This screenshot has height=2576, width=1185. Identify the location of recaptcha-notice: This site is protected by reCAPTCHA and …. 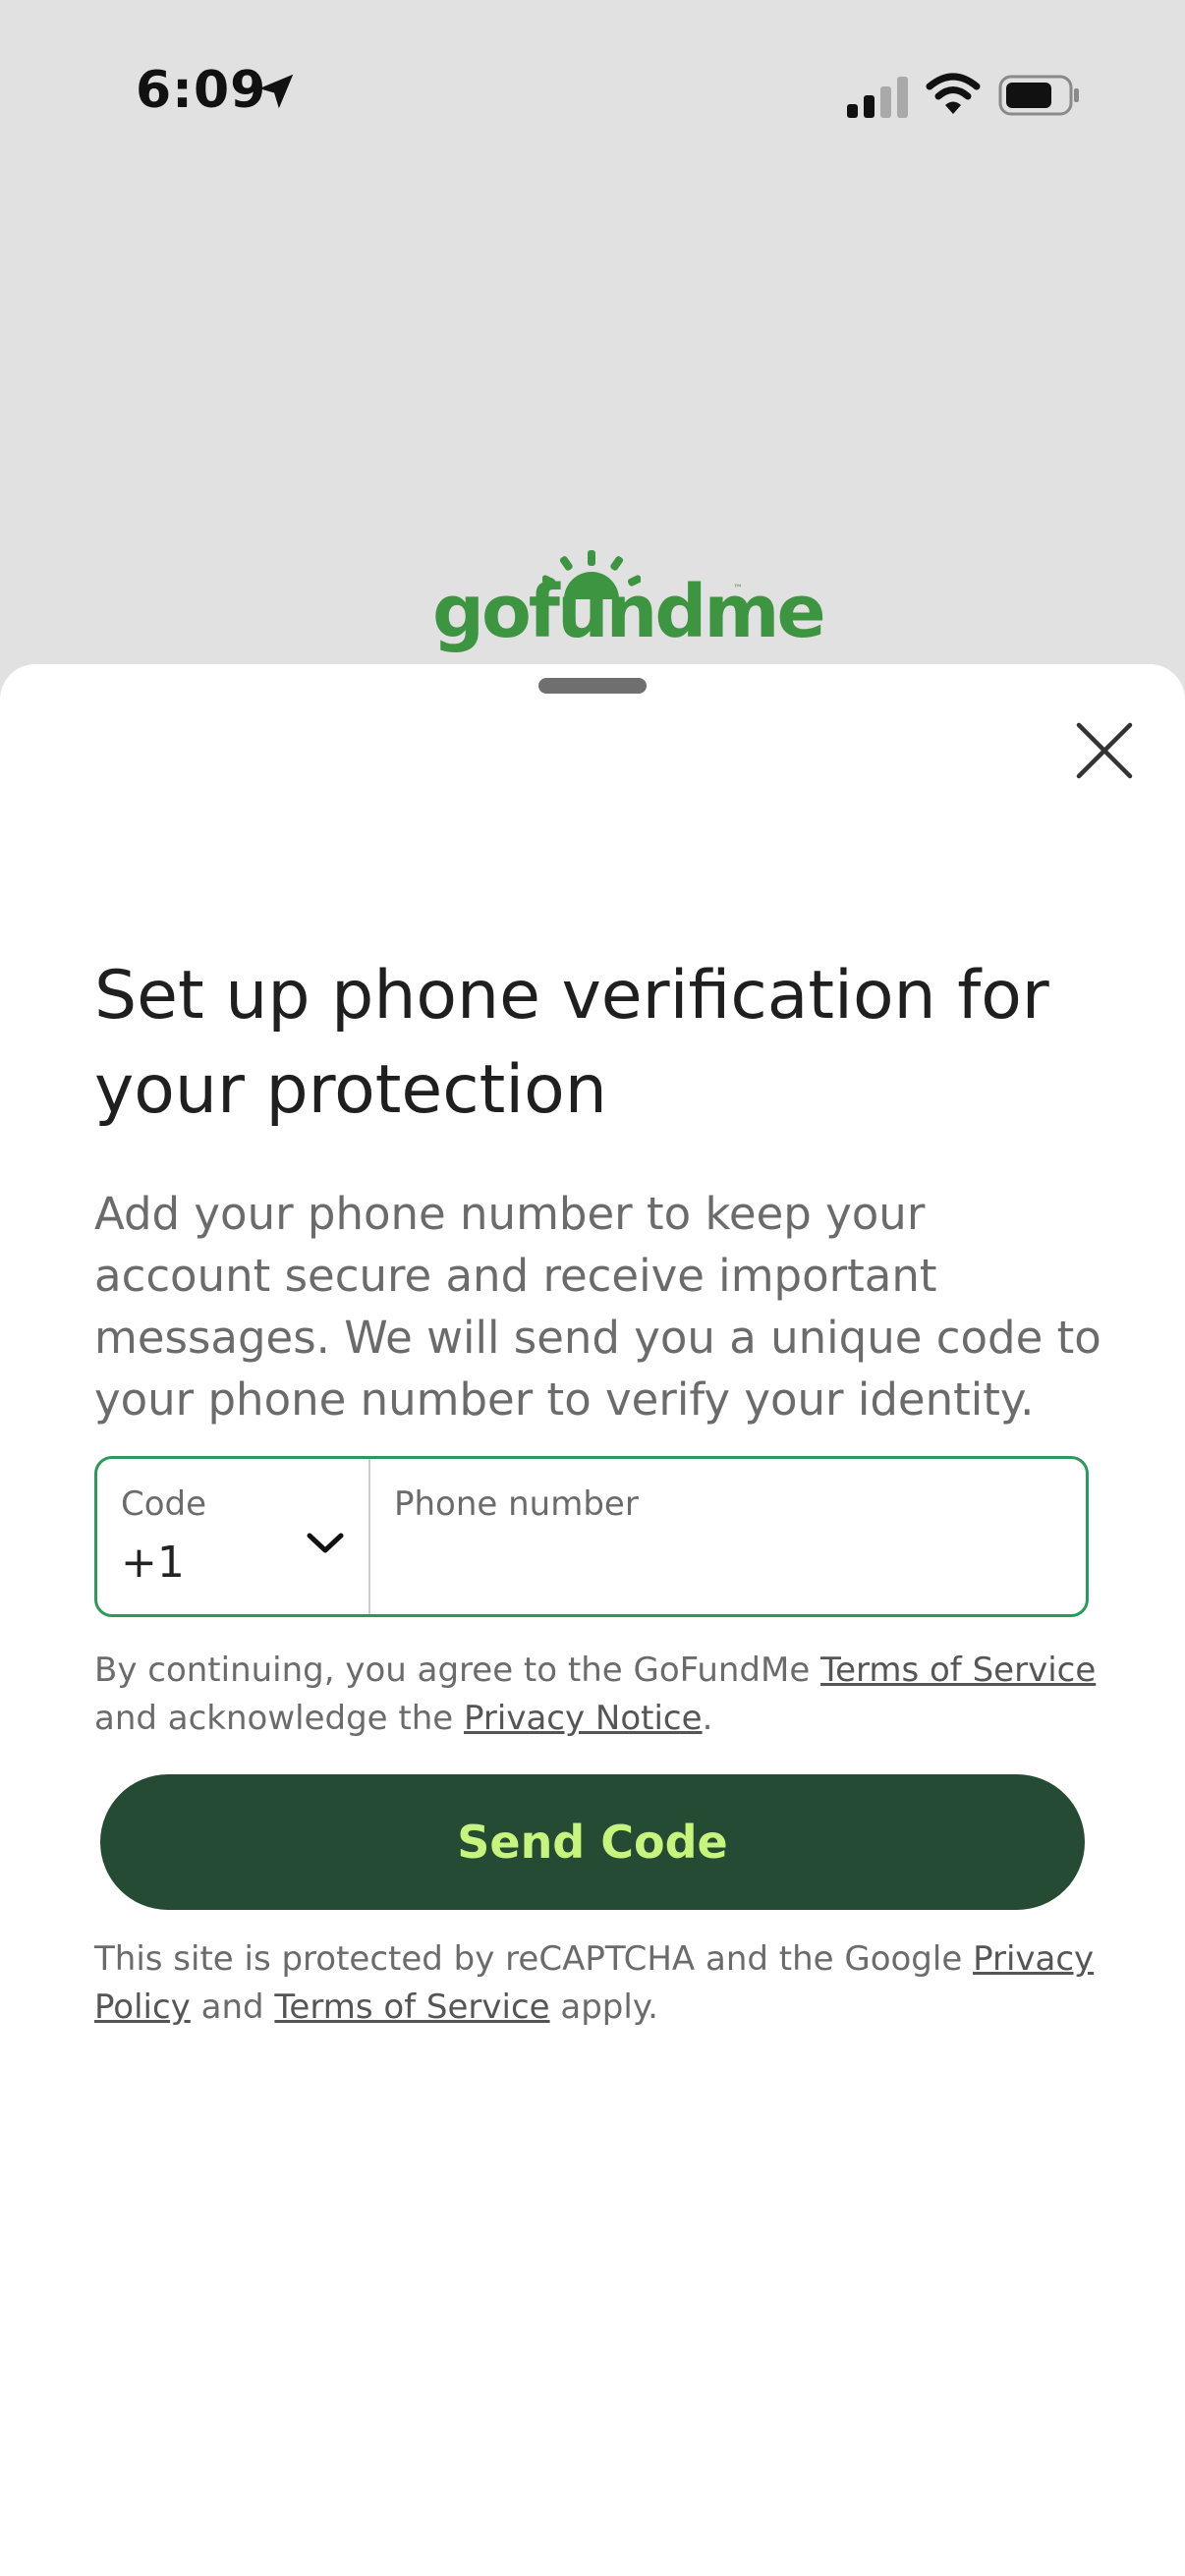
(605, 1983).